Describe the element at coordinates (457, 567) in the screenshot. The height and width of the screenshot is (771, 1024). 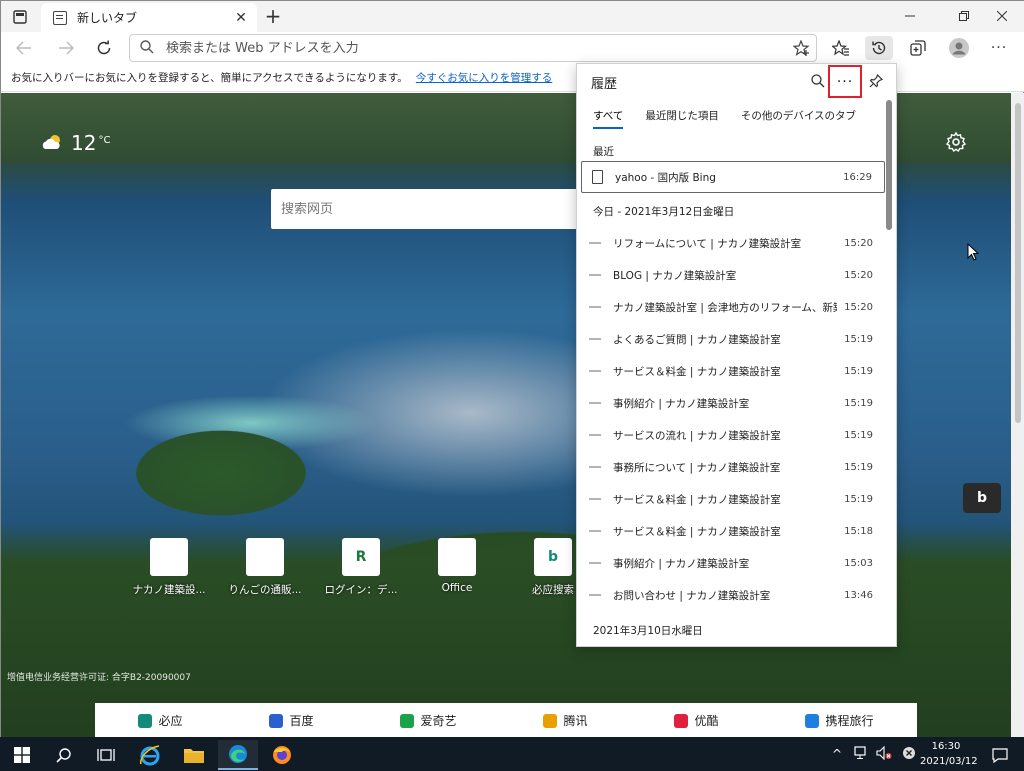
I see `quick-link-tile: Office` at that location.